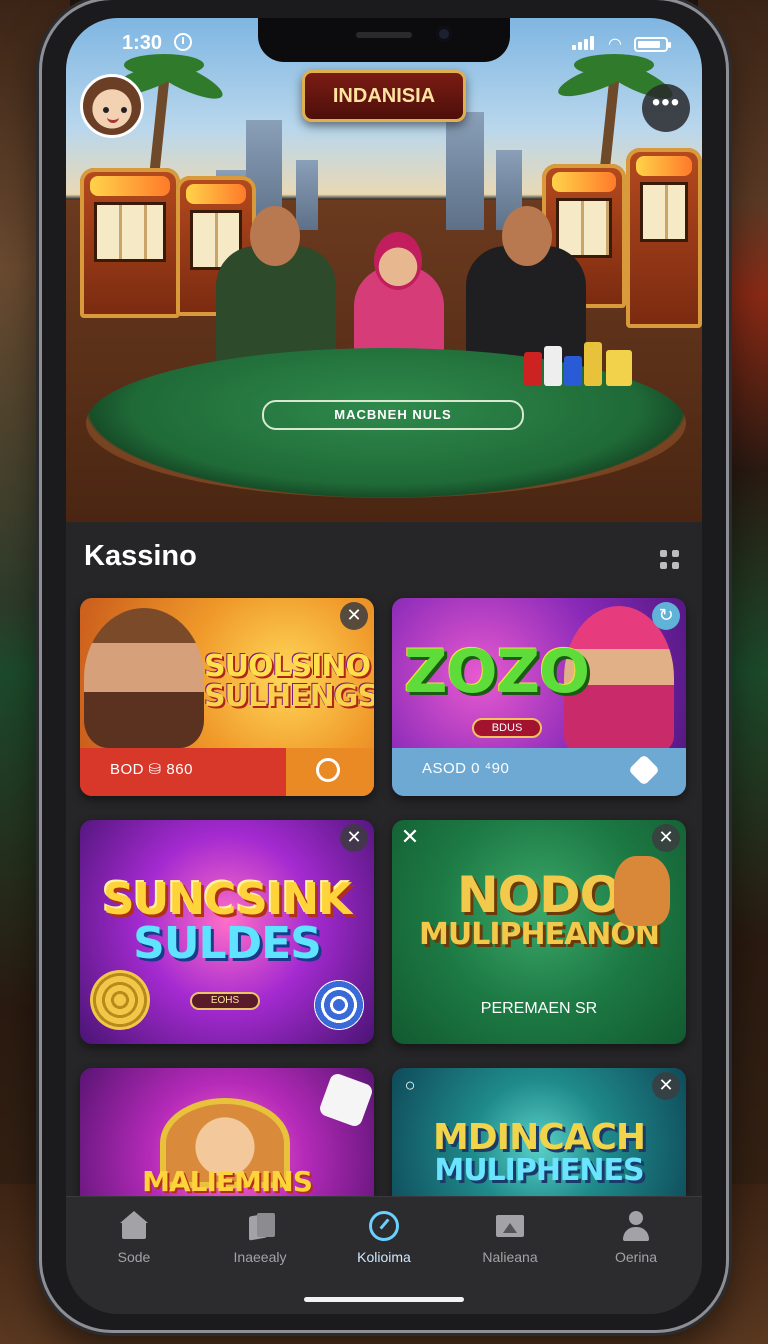 This screenshot has height=1344, width=768. Describe the element at coordinates (444, 34) in the screenshot. I see `front-camera` at that location.